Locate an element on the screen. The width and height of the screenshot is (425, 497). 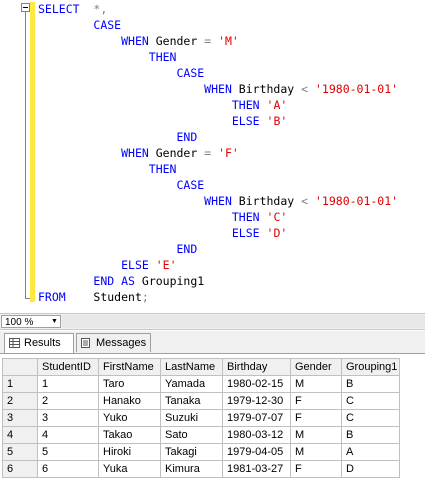
code-token: Grouping1 is located at coordinates (169, 281).